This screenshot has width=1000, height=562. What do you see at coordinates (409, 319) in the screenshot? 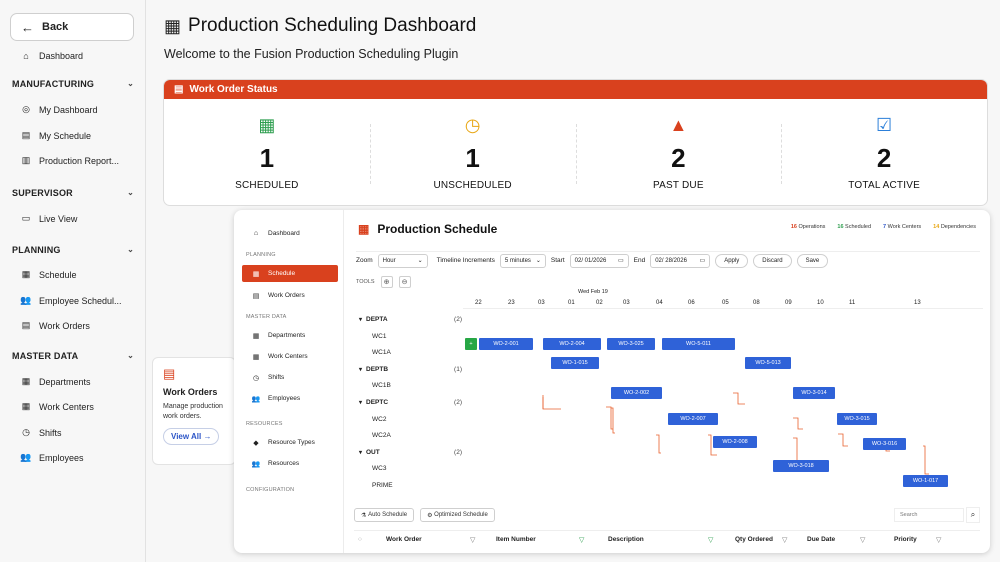
I see `department-row: ▾ DEPTA (2)` at bounding box center [409, 319].